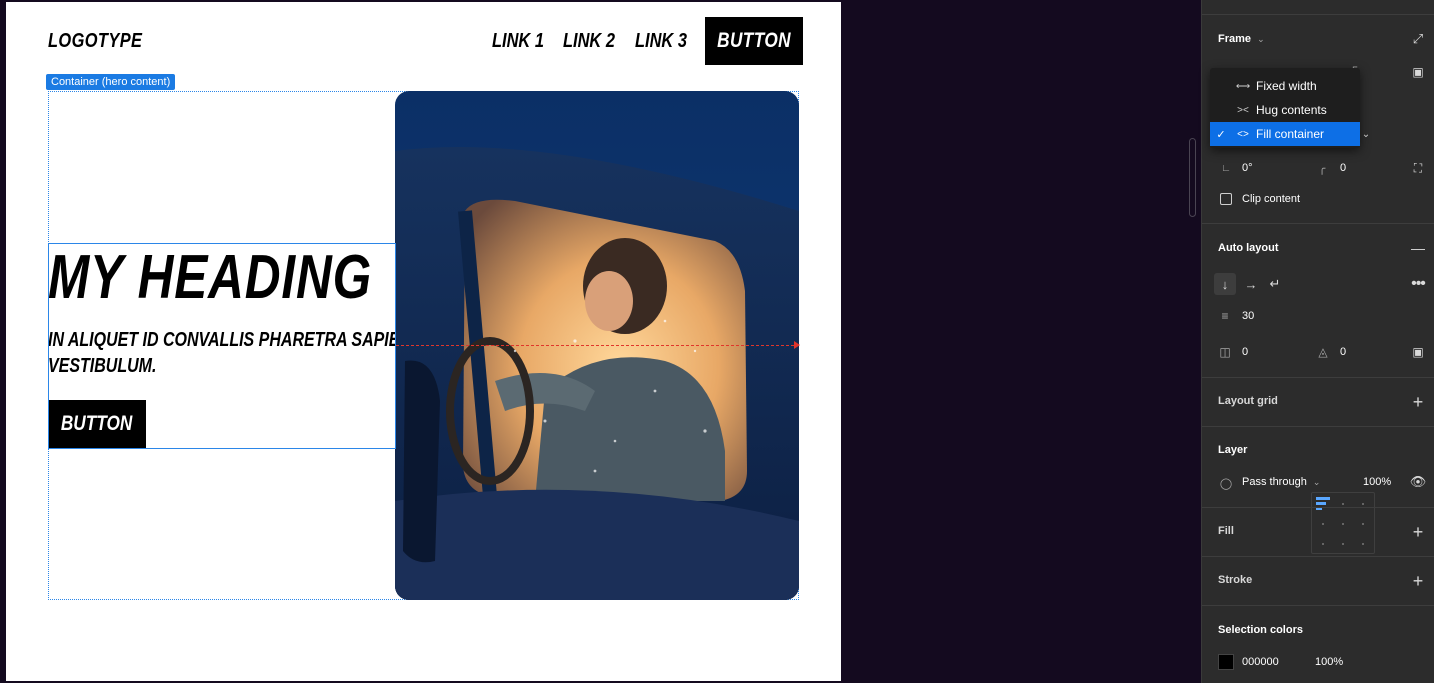  What do you see at coordinates (1418, 482) in the screenshot?
I see `eye-icon: 👁` at bounding box center [1418, 482].